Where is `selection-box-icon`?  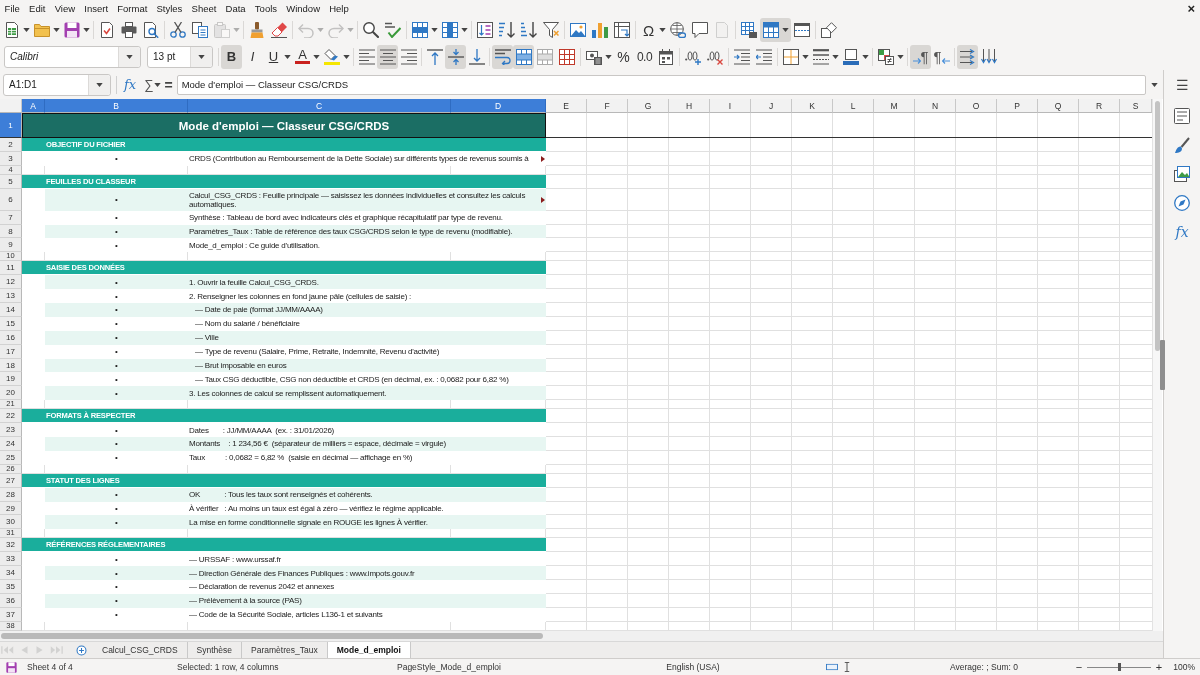
selection-box-icon is located at coordinates (831, 667).